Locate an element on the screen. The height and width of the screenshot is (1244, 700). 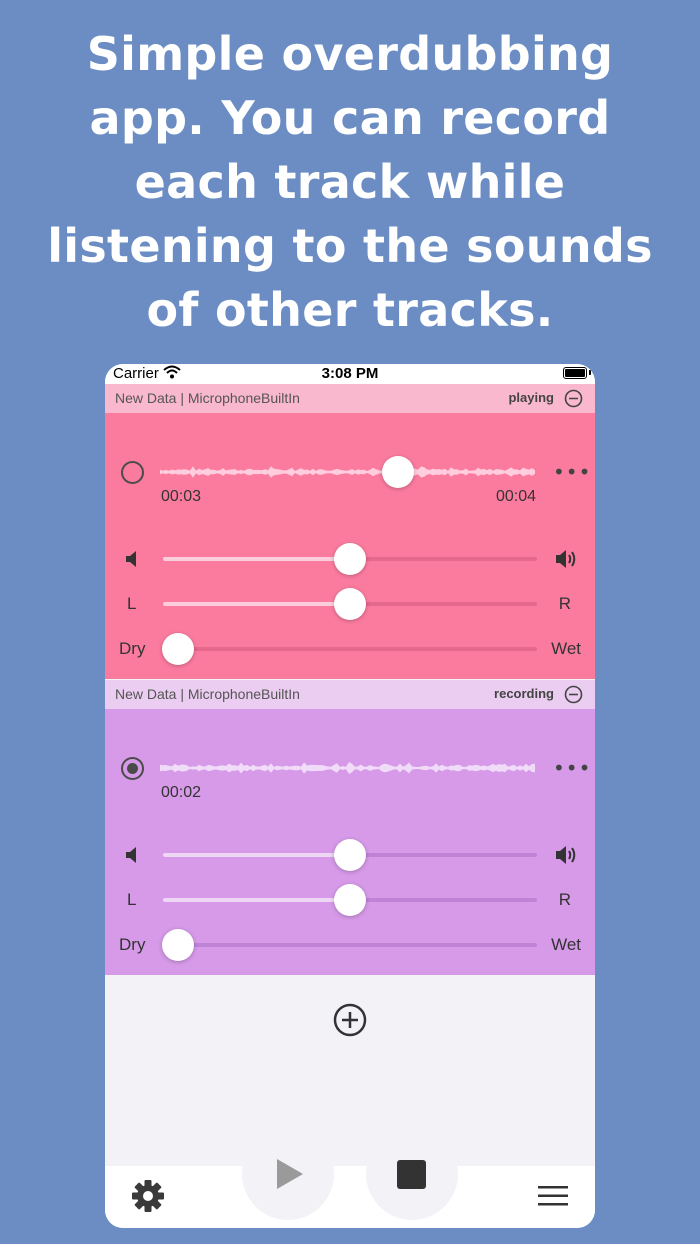
stop-icon is located at coordinates (411, 1174).